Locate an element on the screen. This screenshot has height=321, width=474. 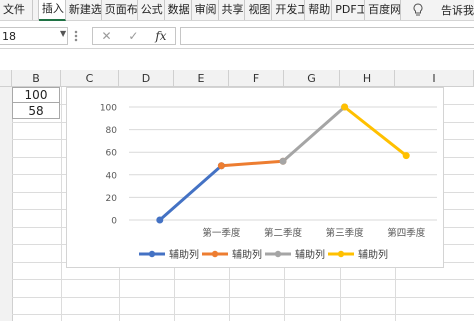
tab-review: 审阅 is located at coordinates (205, 10).